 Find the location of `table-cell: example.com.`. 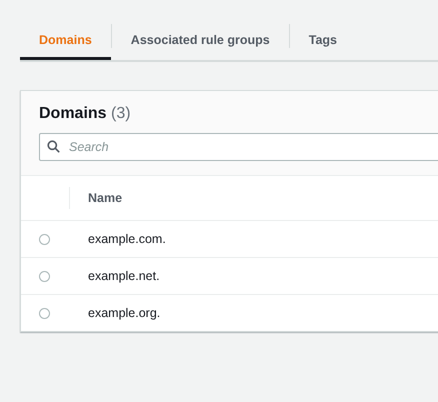

table-cell: example.com. is located at coordinates (127, 239).